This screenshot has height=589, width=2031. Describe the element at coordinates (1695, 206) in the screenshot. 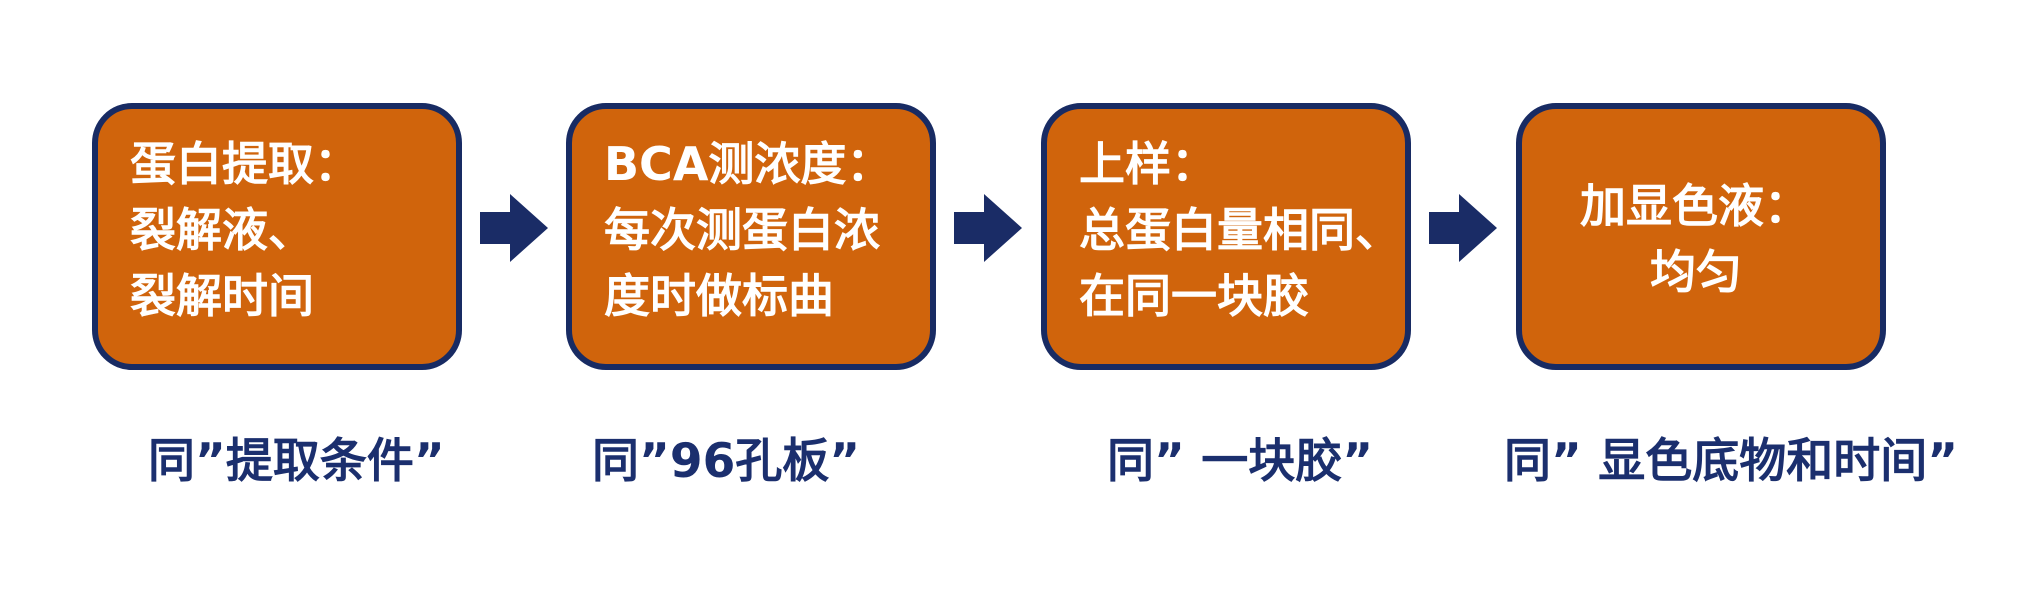

I see `step-title: 加显色液：` at that location.